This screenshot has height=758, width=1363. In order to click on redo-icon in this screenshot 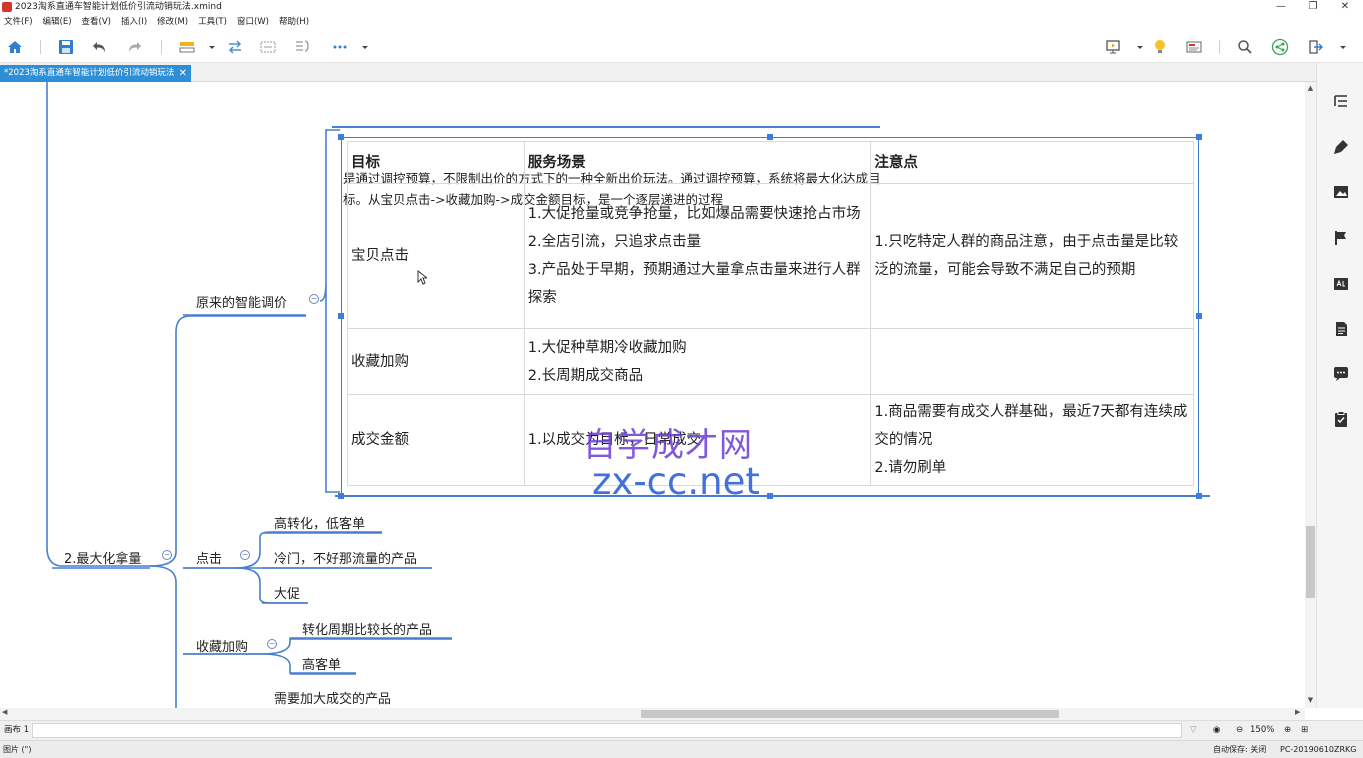, I will do `click(134, 47)`.